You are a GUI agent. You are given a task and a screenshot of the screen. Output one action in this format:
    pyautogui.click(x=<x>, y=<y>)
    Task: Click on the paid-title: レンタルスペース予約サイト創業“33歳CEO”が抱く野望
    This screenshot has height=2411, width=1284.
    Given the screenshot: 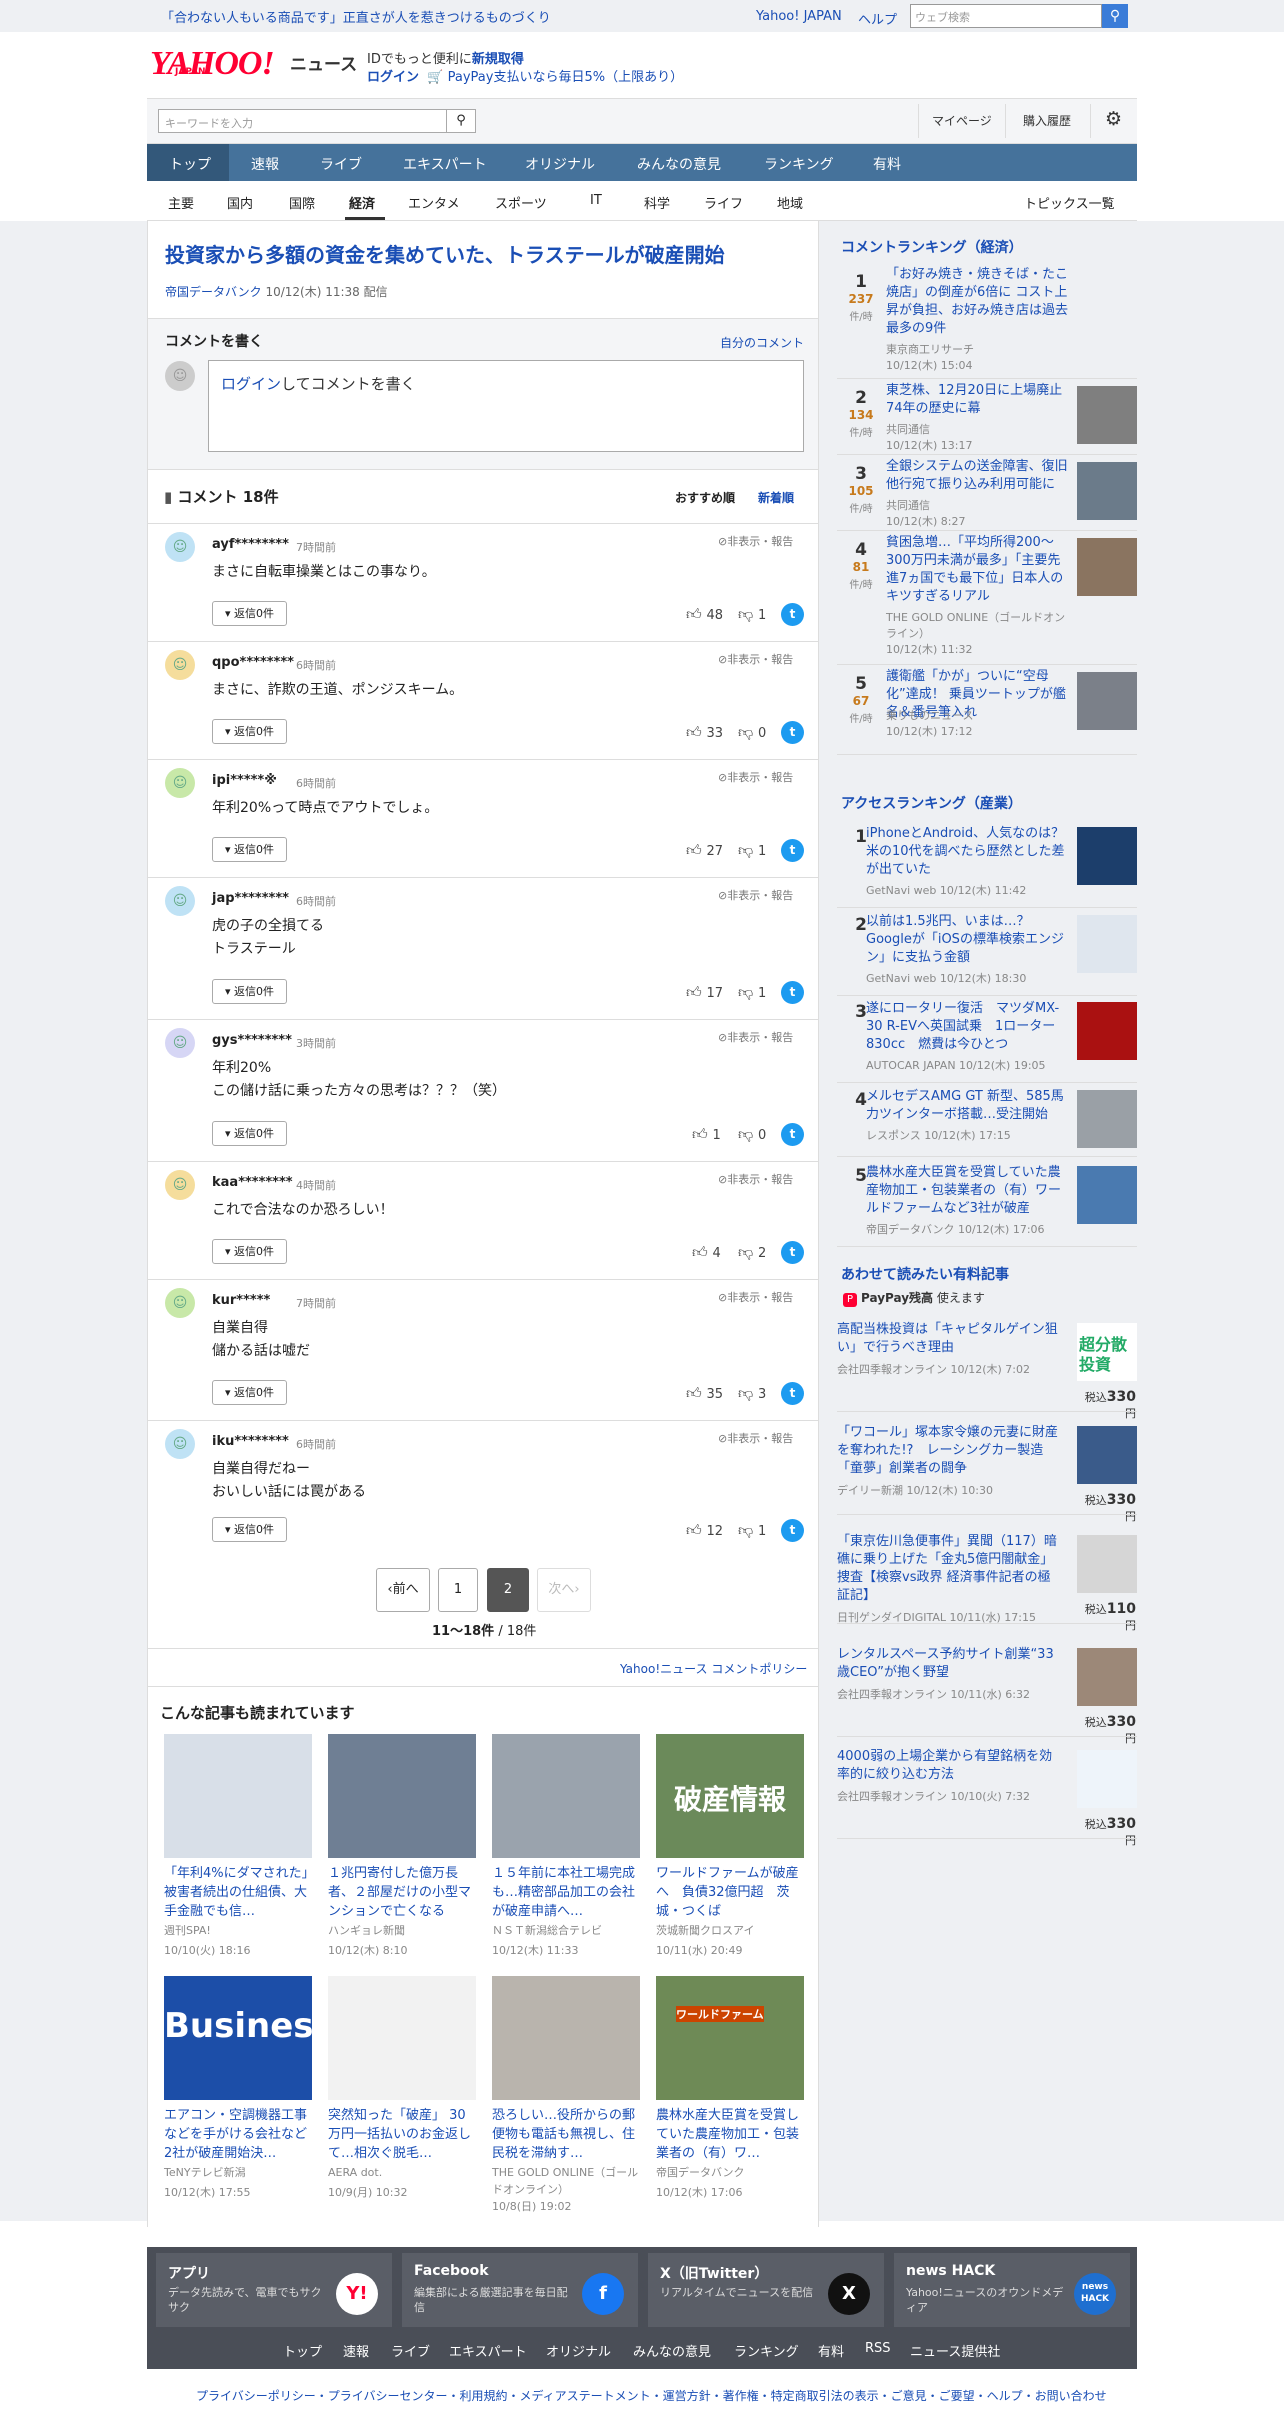 What is the action you would take?
    pyautogui.click(x=950, y=1664)
    